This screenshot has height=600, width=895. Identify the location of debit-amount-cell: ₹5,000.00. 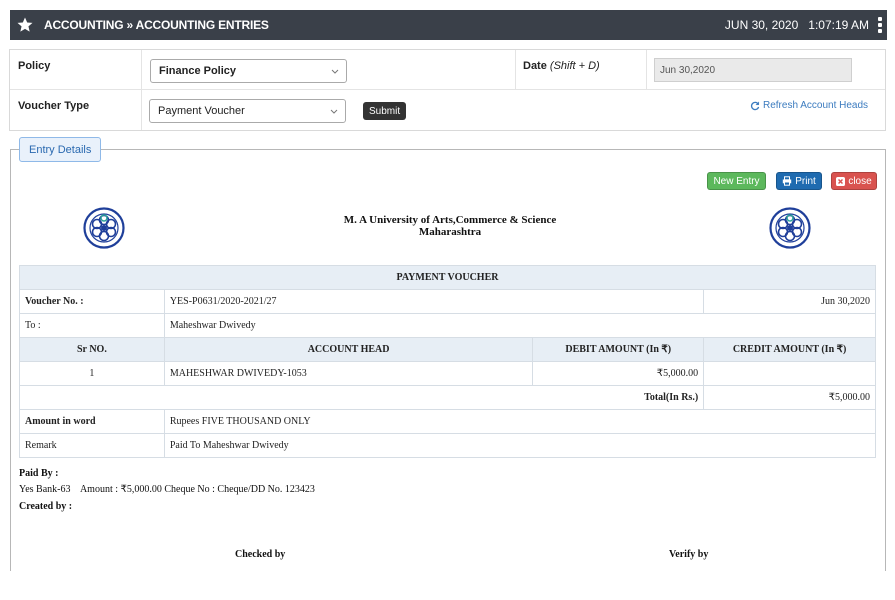
(618, 373).